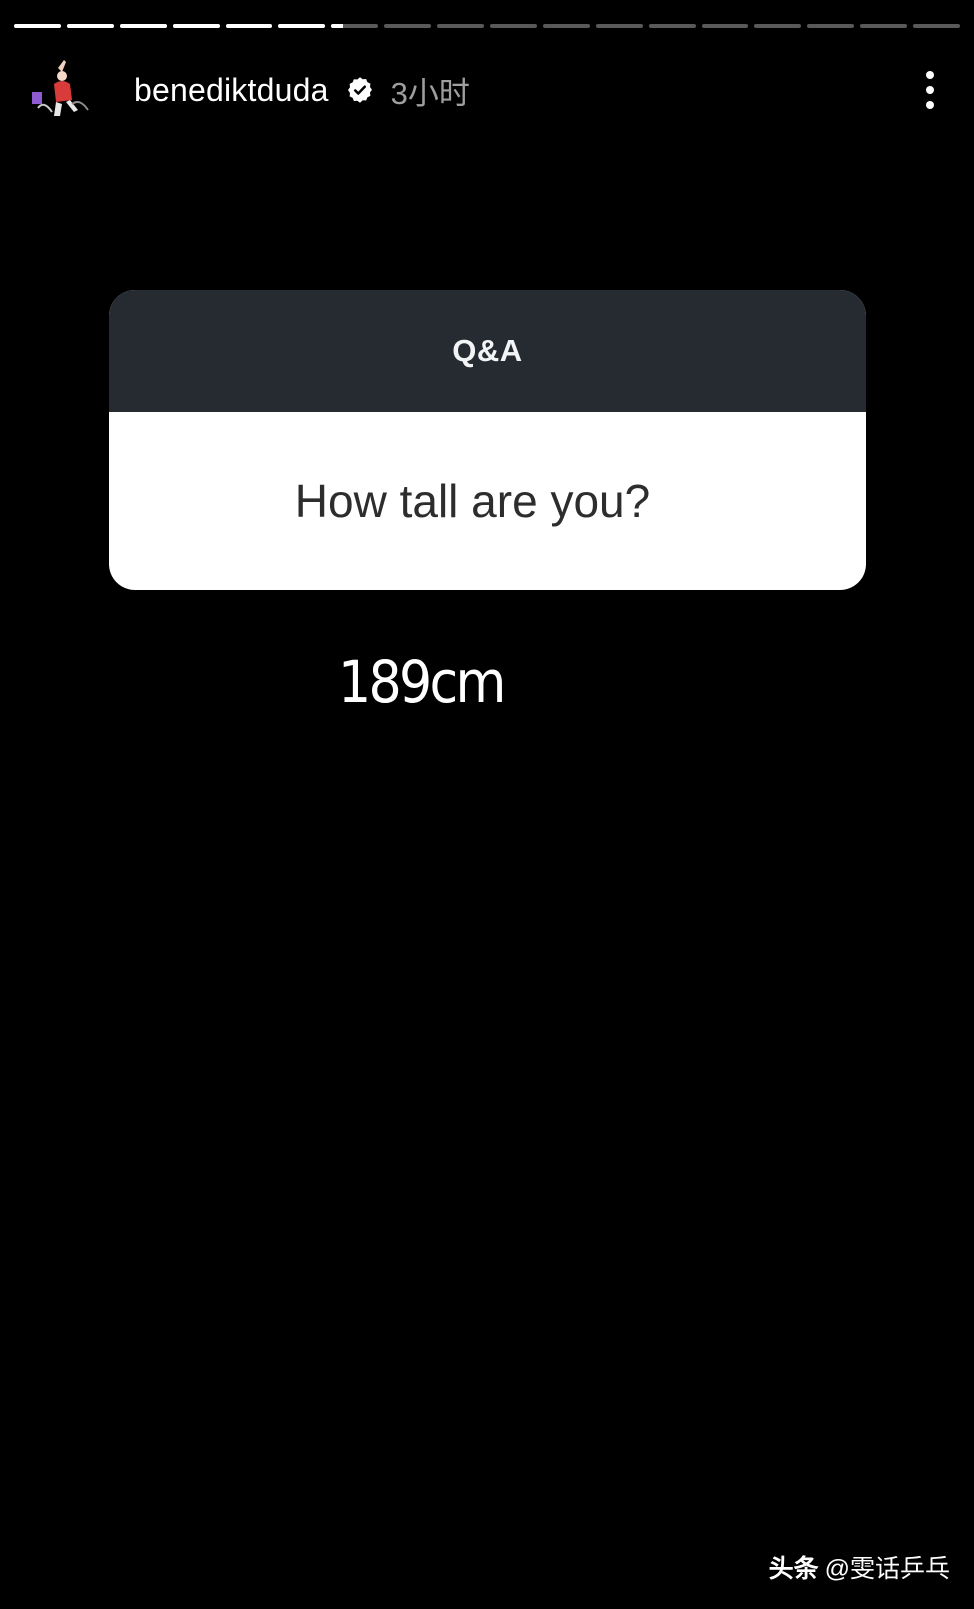 The height and width of the screenshot is (1609, 974). Describe the element at coordinates (487, 440) in the screenshot. I see `qa-sticker: Q&A How tall are you?` at that location.